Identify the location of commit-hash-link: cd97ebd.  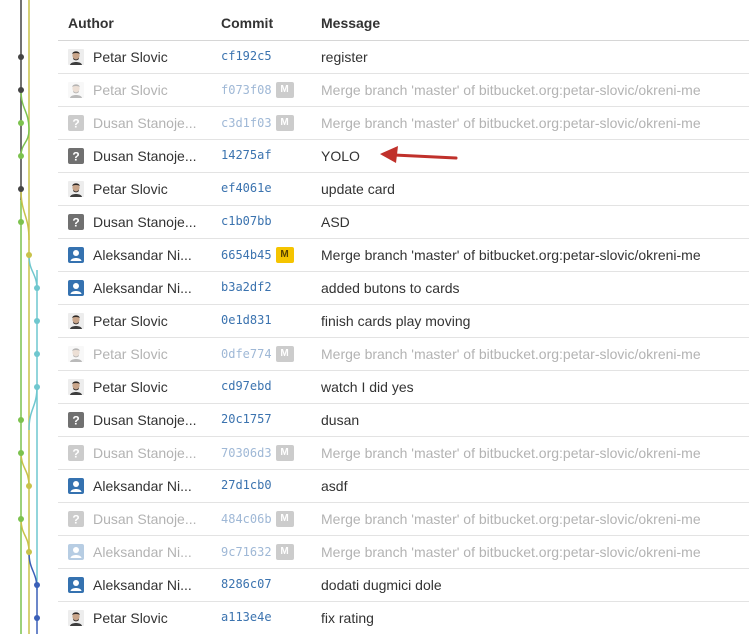
(246, 386).